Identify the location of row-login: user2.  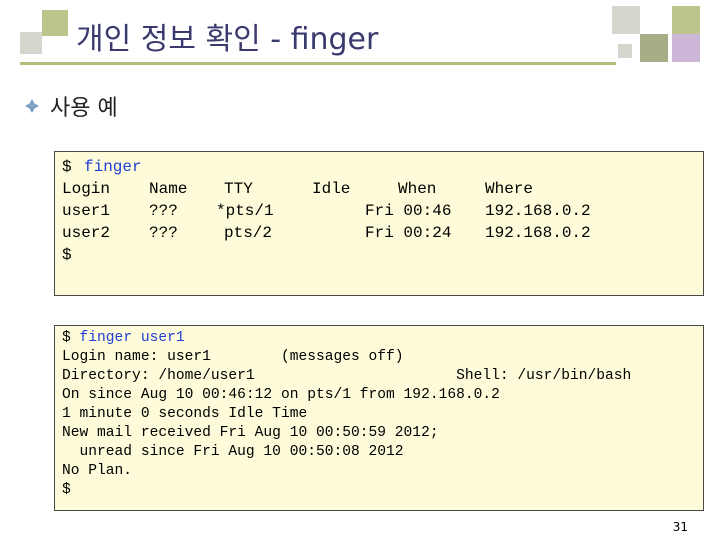
(86, 233).